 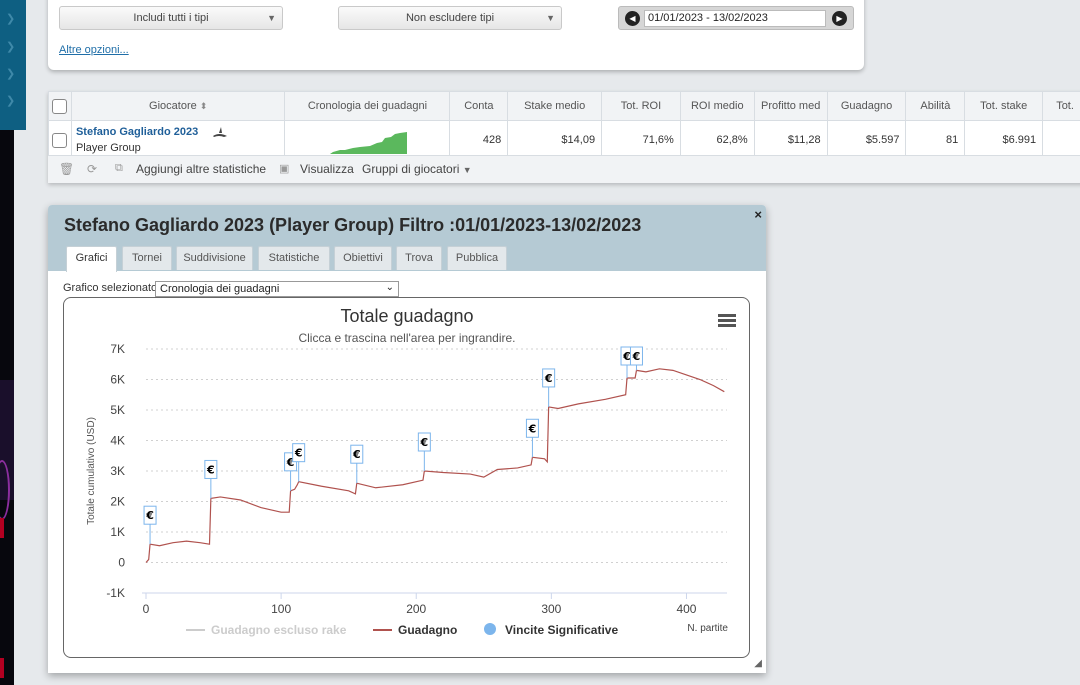 What do you see at coordinates (1004, 106) in the screenshot?
I see `column-header-total-stake: Tot. stake` at bounding box center [1004, 106].